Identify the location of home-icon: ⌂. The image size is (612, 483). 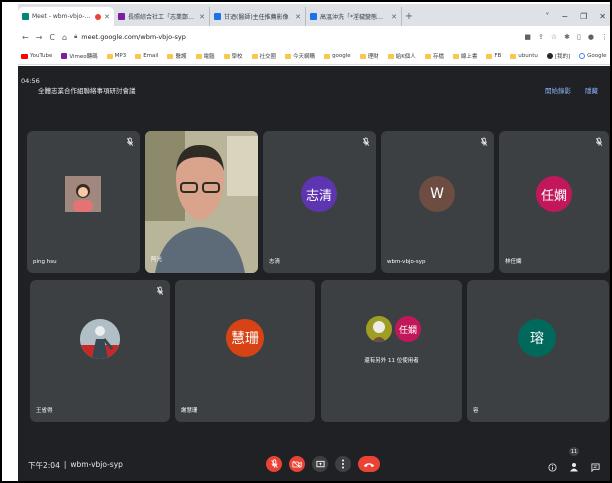
(64, 37).